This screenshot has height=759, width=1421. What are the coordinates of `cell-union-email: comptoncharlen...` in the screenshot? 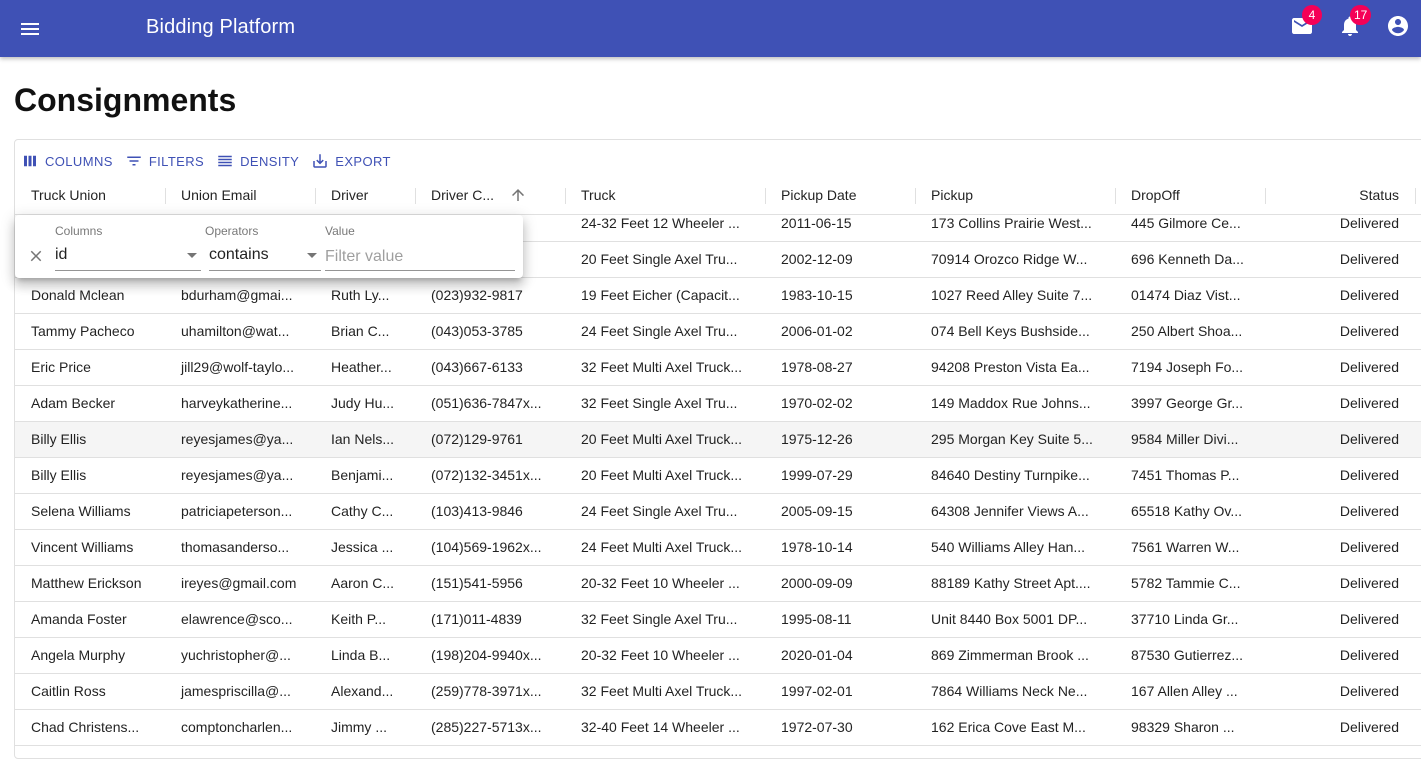 It's located at (237, 727).